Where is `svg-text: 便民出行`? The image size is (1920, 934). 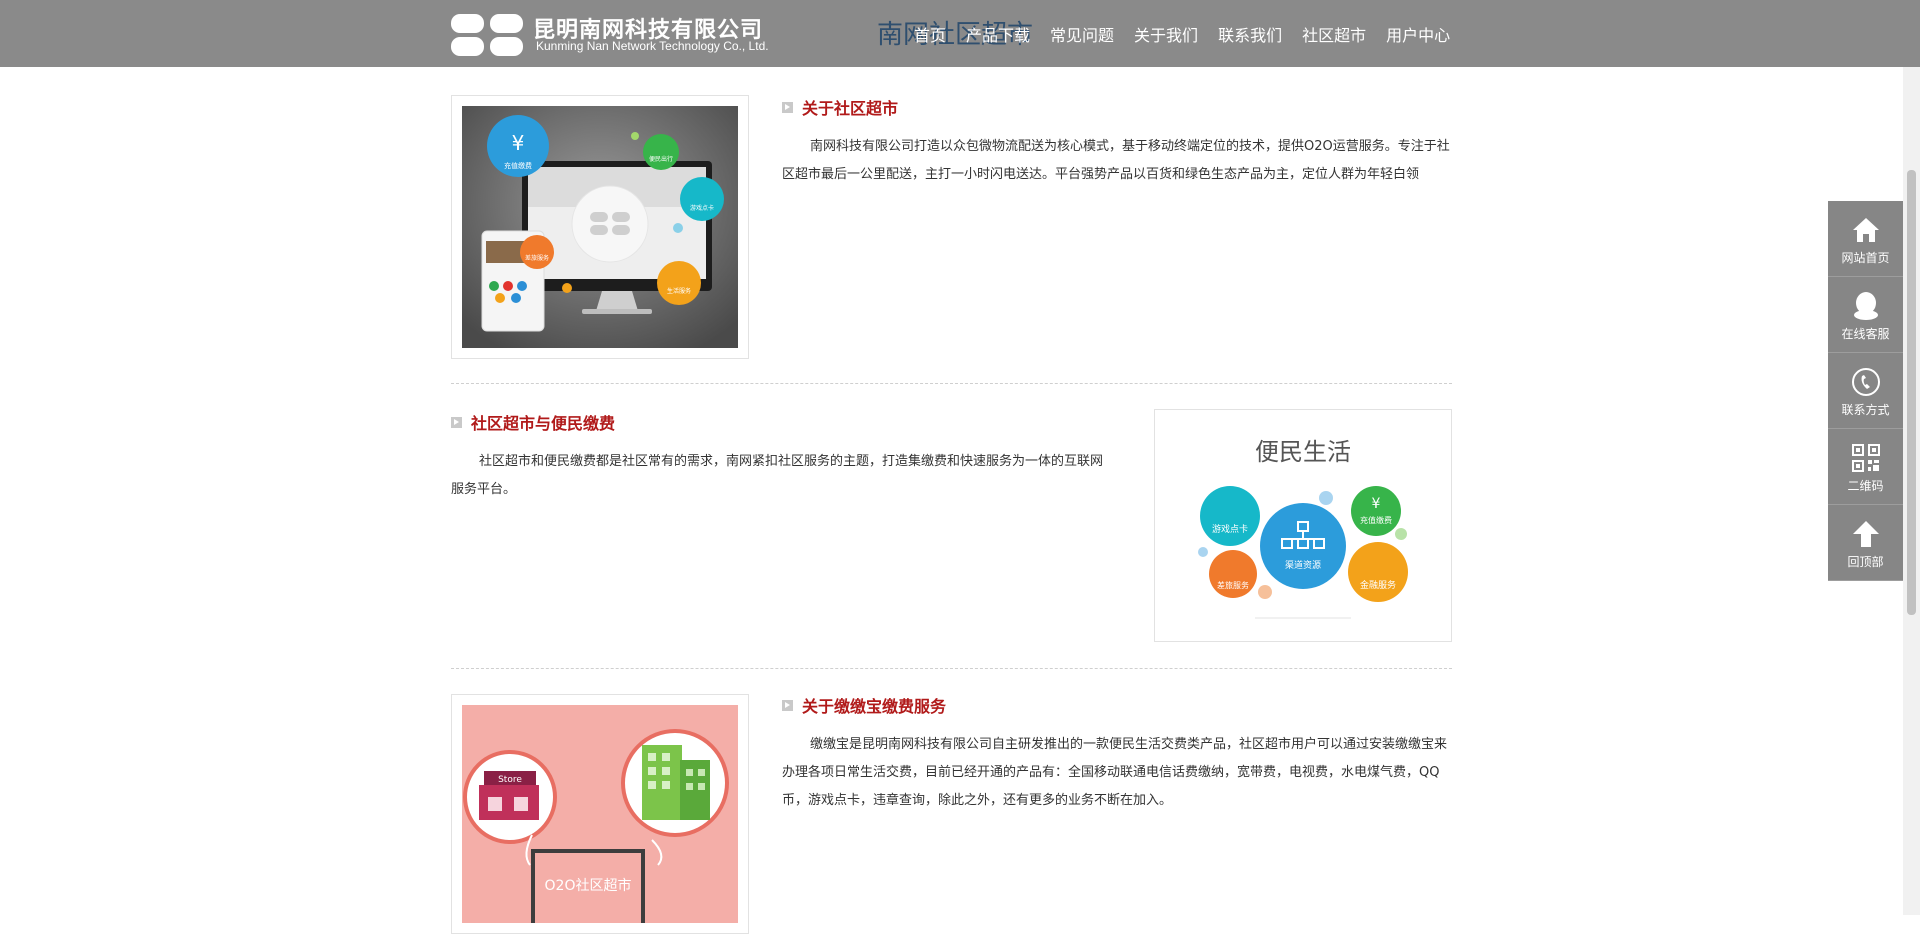
svg-text: 便民出行 is located at coordinates (661, 159).